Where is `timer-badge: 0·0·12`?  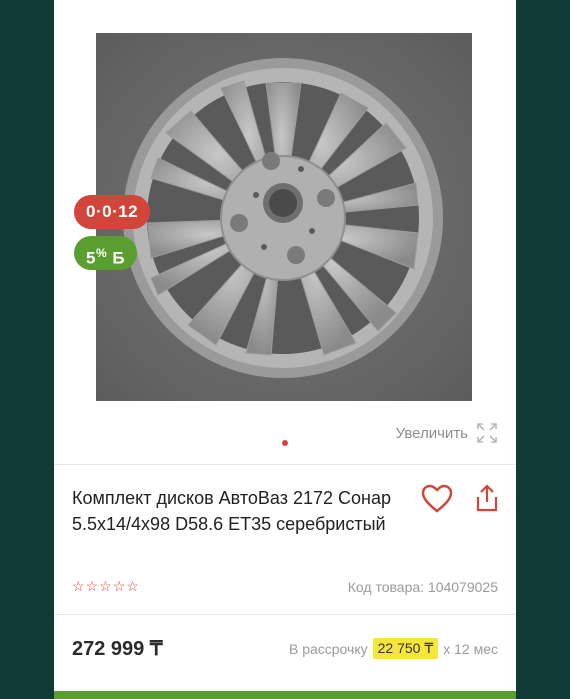
timer-badge: 0·0·12 is located at coordinates (112, 212).